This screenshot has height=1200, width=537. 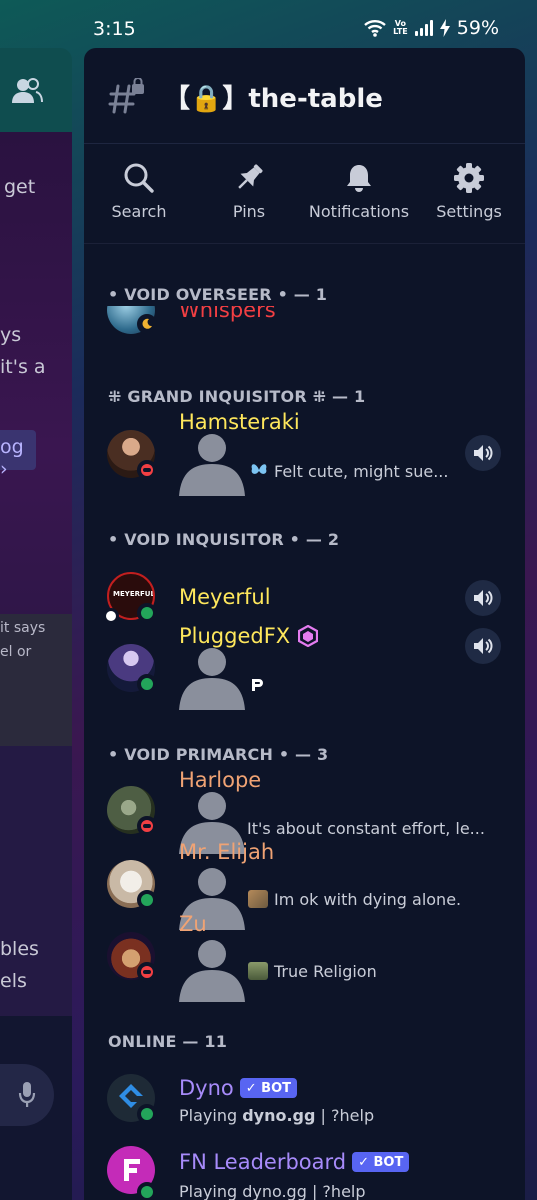 I want to click on nitro-boost-icon, so click(x=308, y=636).